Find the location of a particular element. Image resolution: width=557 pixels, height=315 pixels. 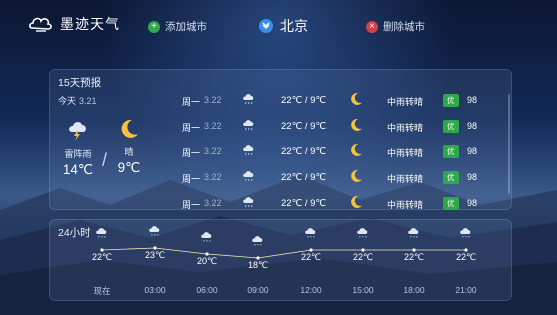

hourly-time: 12:00 is located at coordinates (311, 290).